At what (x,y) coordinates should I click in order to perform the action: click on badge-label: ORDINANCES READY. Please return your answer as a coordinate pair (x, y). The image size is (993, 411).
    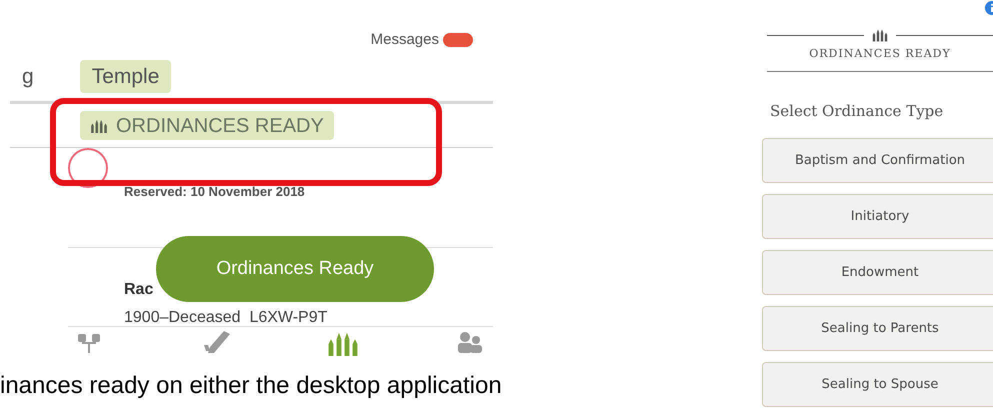
    Looking at the image, I should click on (220, 126).